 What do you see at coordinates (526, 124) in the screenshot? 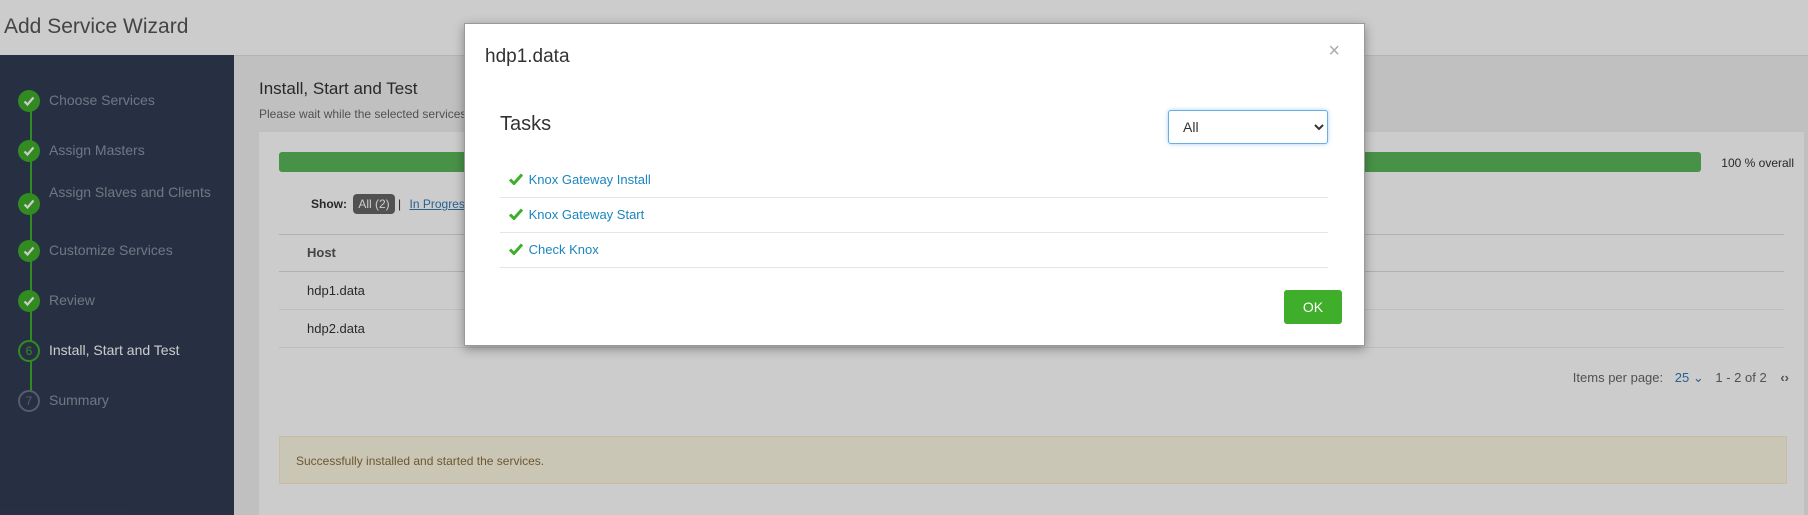
I see `tasks-heading: Tasks` at bounding box center [526, 124].